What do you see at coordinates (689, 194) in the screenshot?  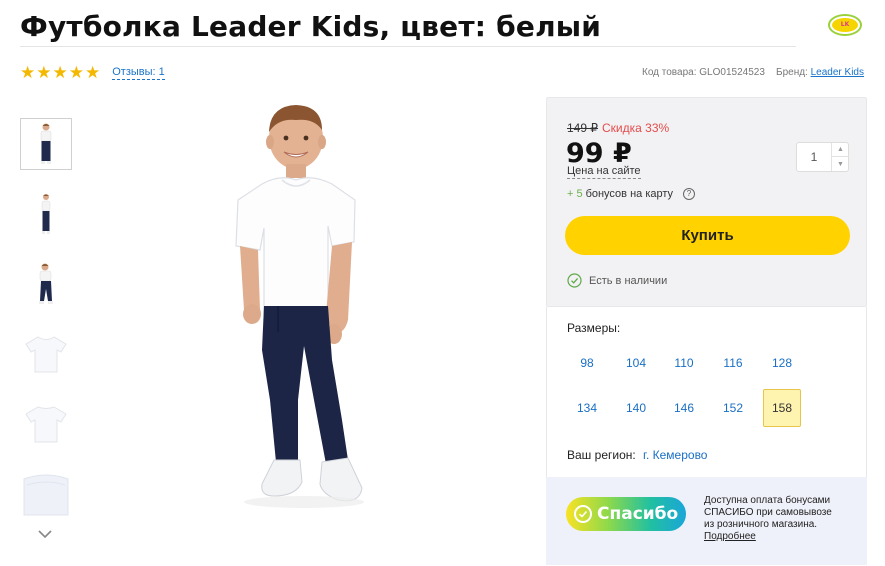 I see `help-icon: ?` at bounding box center [689, 194].